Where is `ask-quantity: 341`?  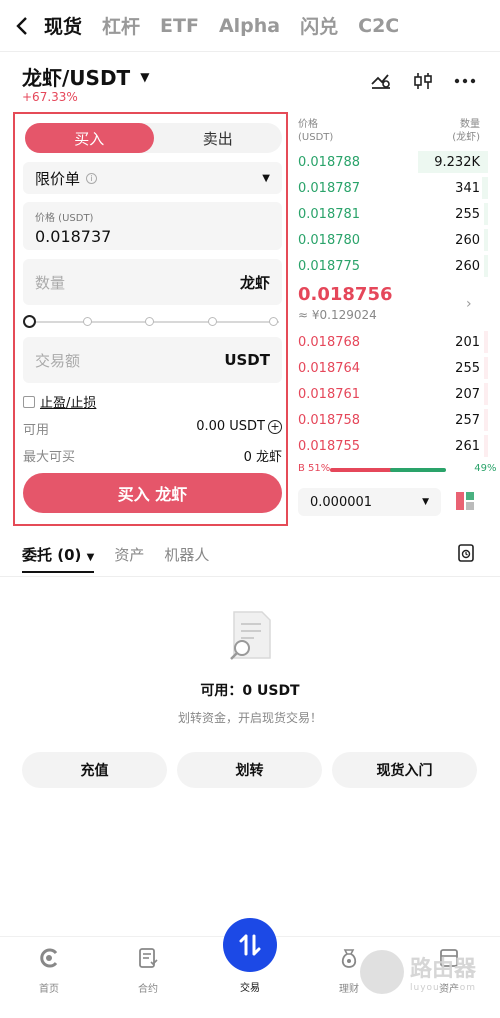 ask-quantity: 341 is located at coordinates (467, 188).